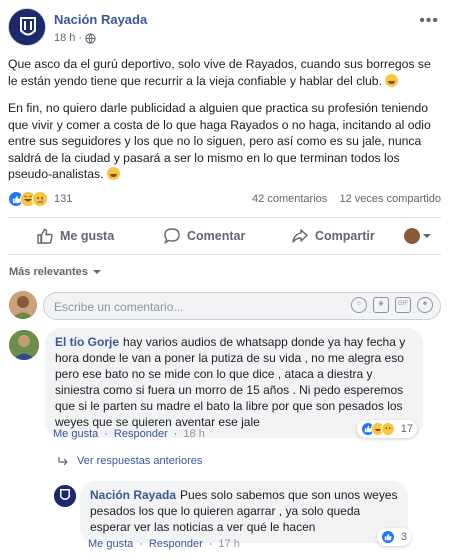 The image size is (449, 560). Describe the element at coordinates (75, 434) in the screenshot. I see `comment-like-link: Me gusta` at that location.